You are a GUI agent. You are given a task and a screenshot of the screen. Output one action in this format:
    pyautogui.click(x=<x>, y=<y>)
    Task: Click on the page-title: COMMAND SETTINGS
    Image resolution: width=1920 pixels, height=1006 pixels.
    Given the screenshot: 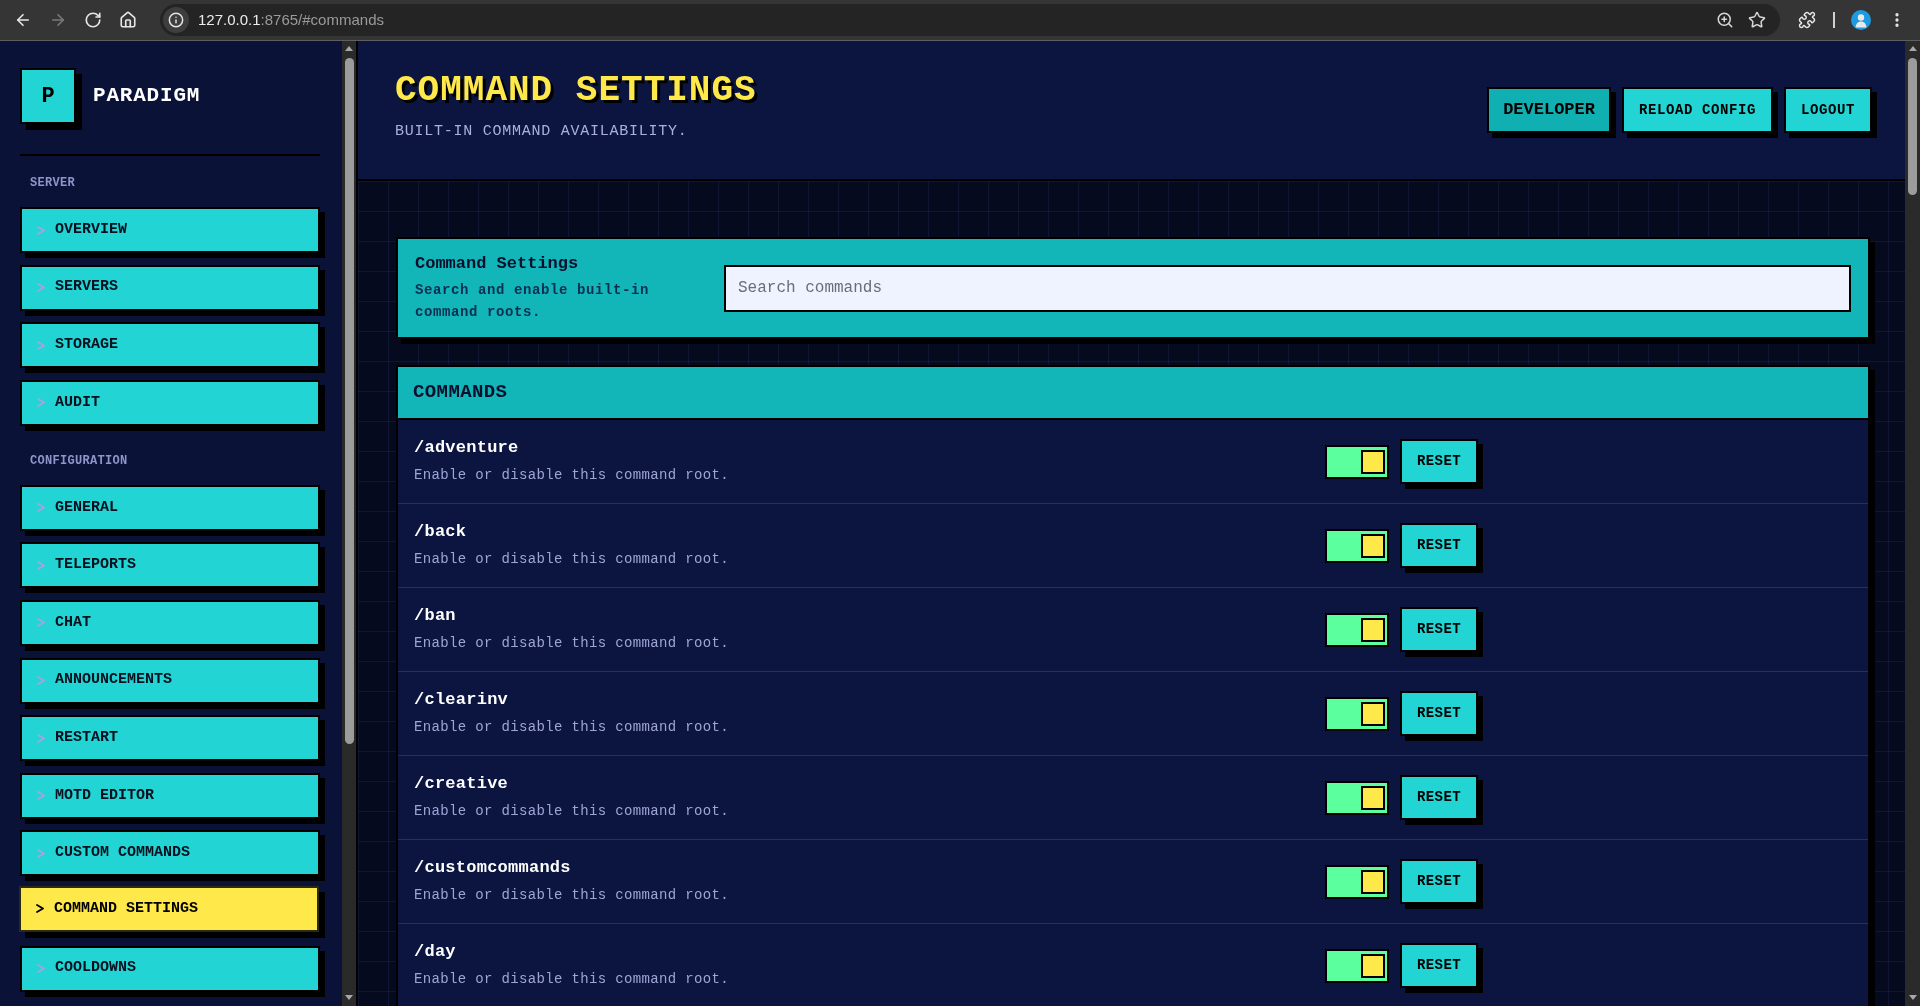 What is the action you would take?
    pyautogui.click(x=576, y=91)
    